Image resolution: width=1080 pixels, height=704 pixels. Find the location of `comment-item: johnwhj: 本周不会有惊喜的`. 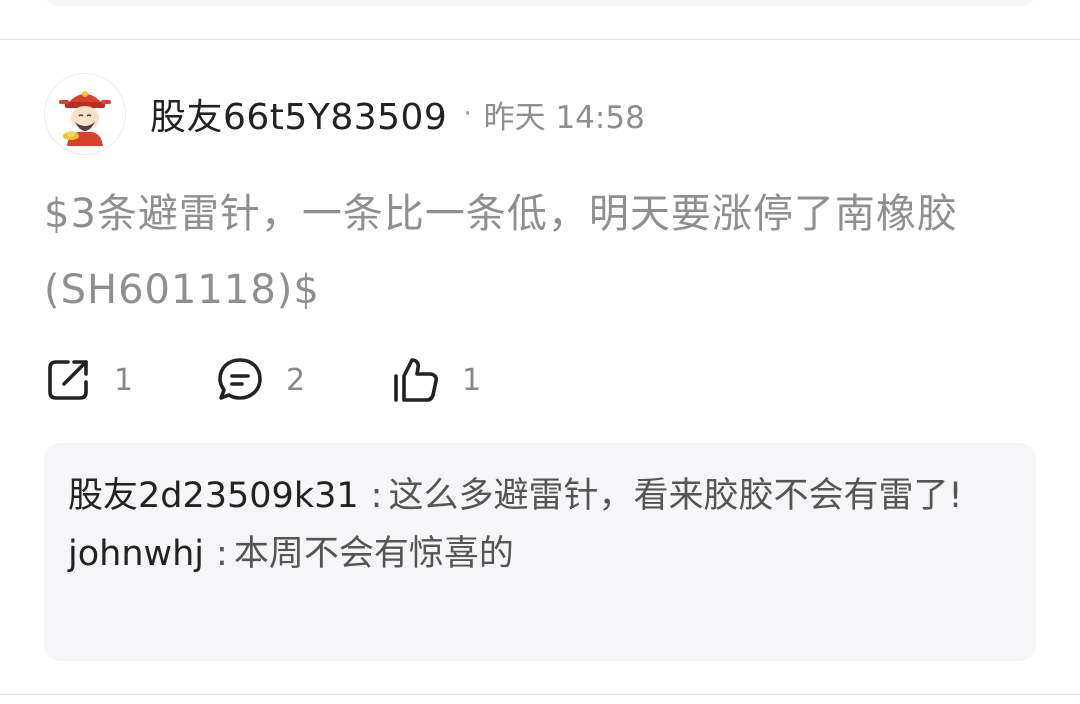

comment-item: johnwhj: 本周不会有惊喜的 is located at coordinates (540, 554).